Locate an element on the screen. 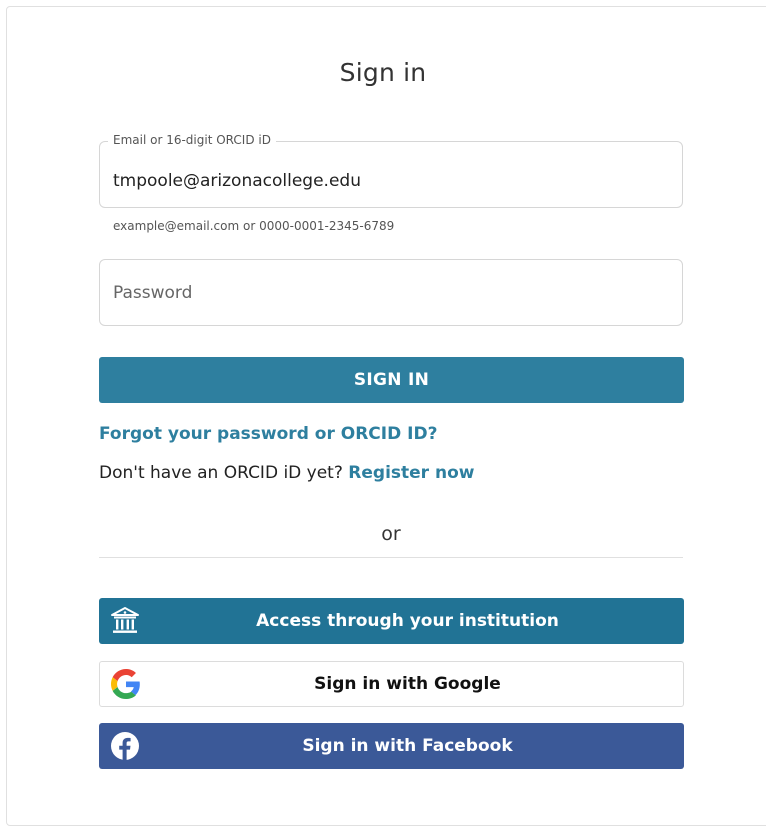  divider-line is located at coordinates (391, 557).